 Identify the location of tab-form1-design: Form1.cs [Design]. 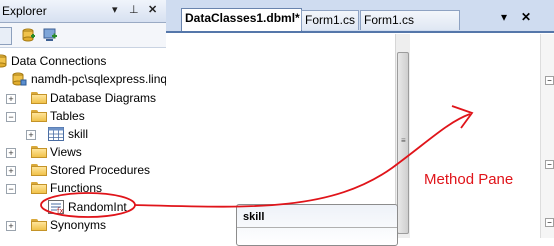
(410, 28).